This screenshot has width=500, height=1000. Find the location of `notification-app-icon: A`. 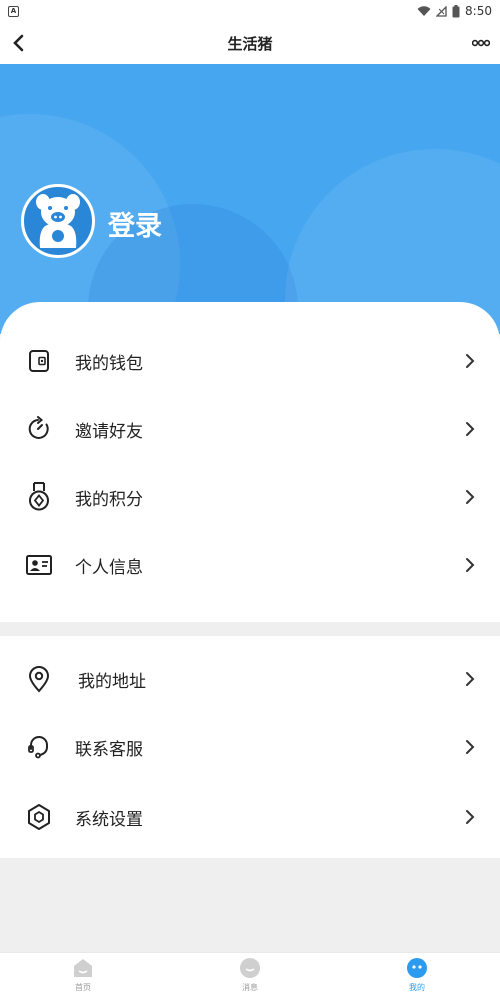

notification-app-icon: A is located at coordinates (13, 11).